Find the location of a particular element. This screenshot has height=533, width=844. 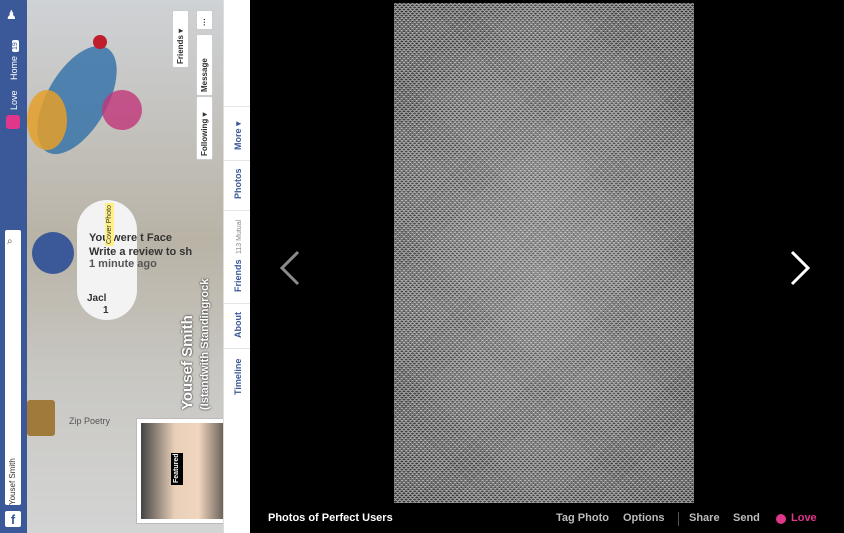

options-button: Options is located at coordinates (644, 518).